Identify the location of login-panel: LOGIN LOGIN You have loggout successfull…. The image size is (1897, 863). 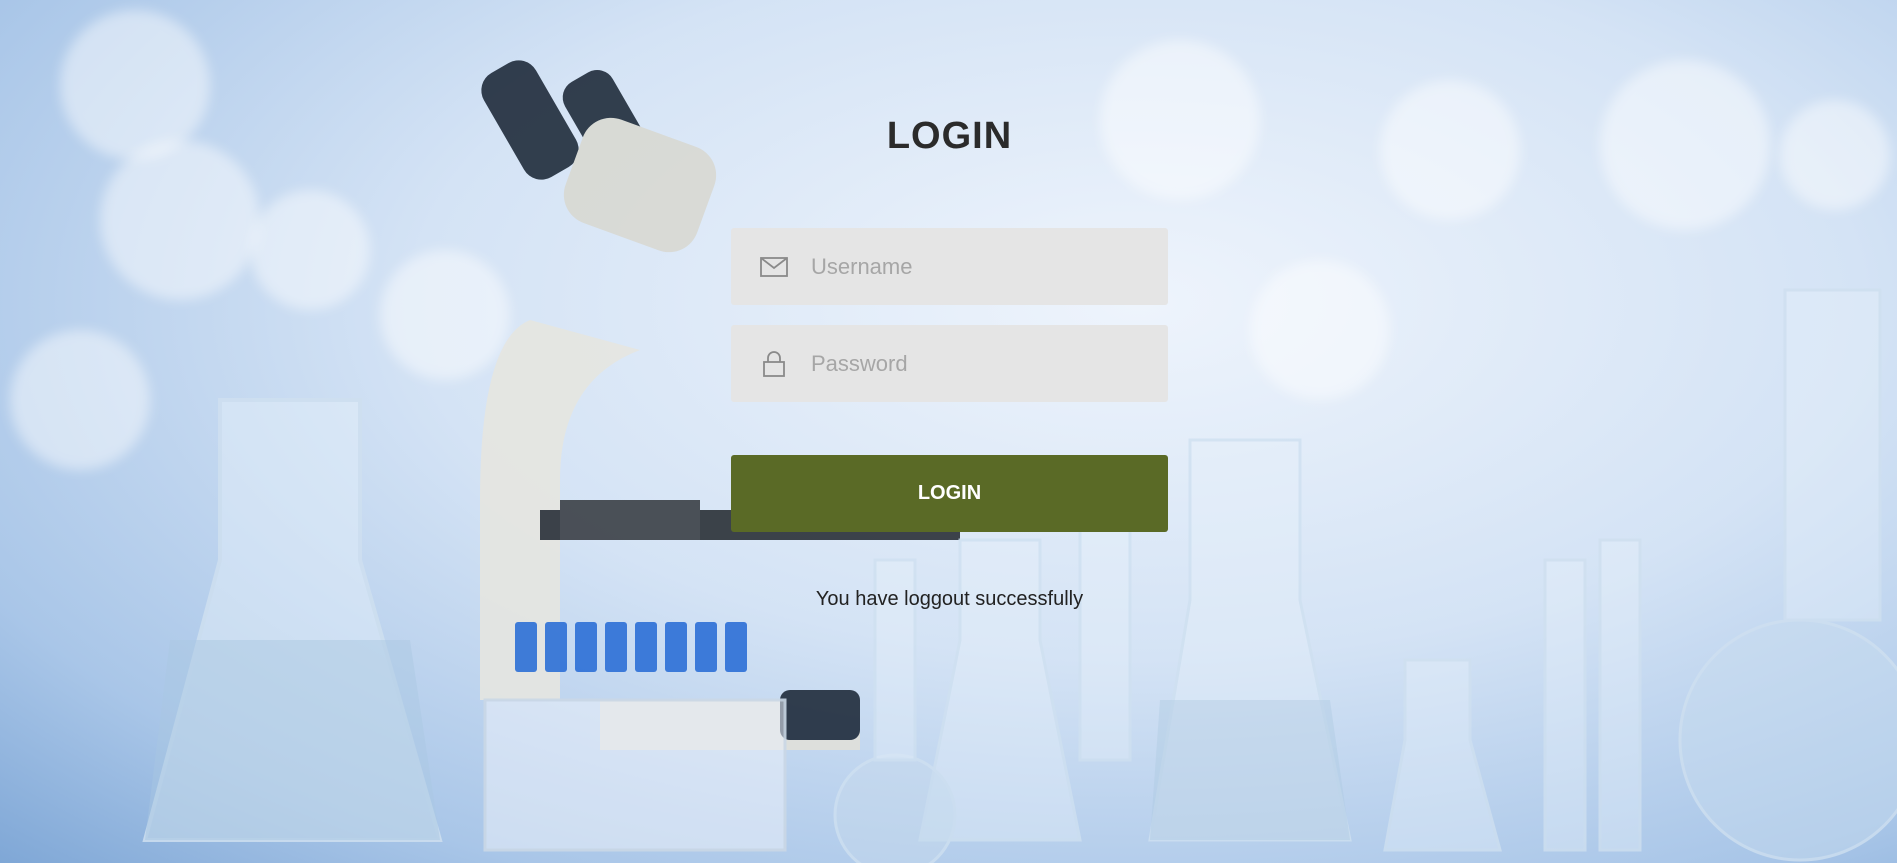
(949, 355).